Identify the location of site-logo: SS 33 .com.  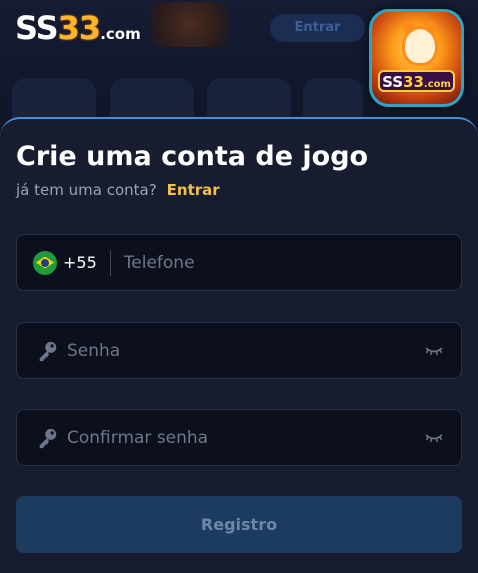
(78, 28).